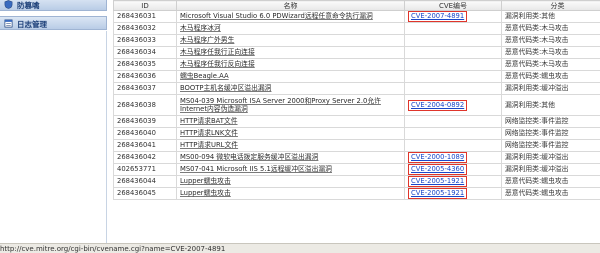 Image resolution: width=600 pixels, height=253 pixels. I want to click on cell-id: 268436034, so click(145, 52).